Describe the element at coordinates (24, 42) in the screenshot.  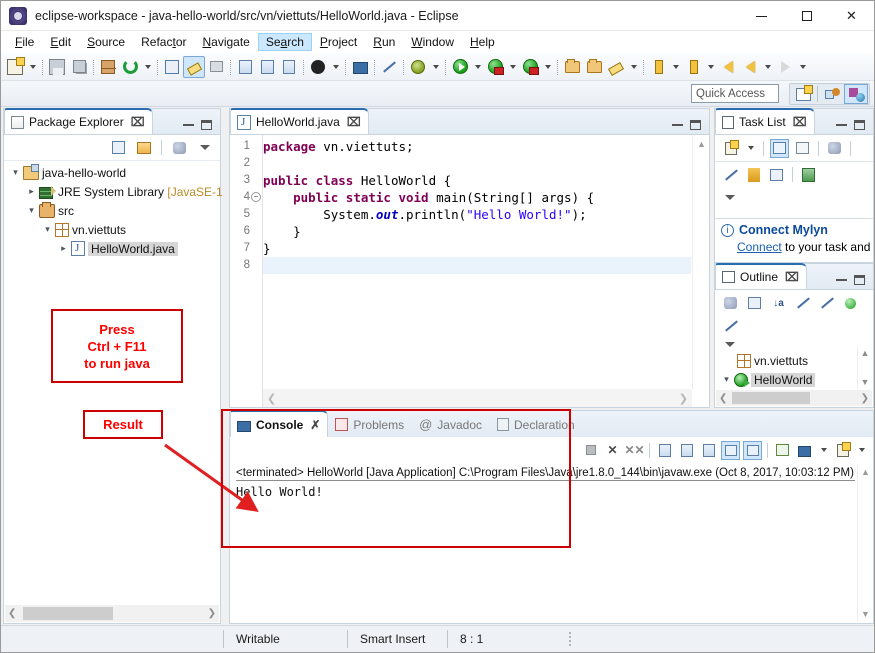
I see `menu-file: File` at that location.